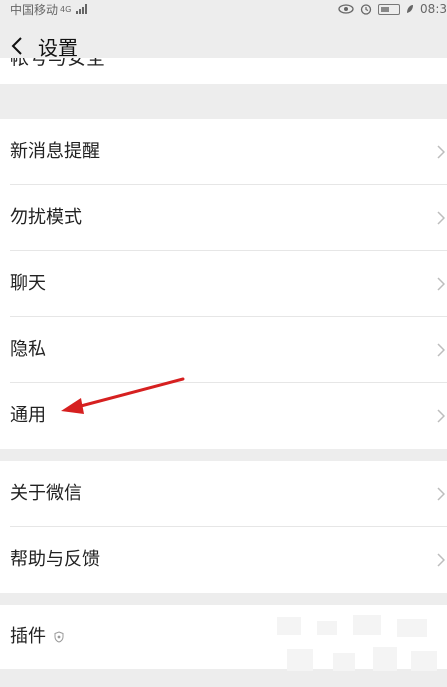  Describe the element at coordinates (55, 559) in the screenshot. I see `settings-item-label: 帮助与反馈` at that location.